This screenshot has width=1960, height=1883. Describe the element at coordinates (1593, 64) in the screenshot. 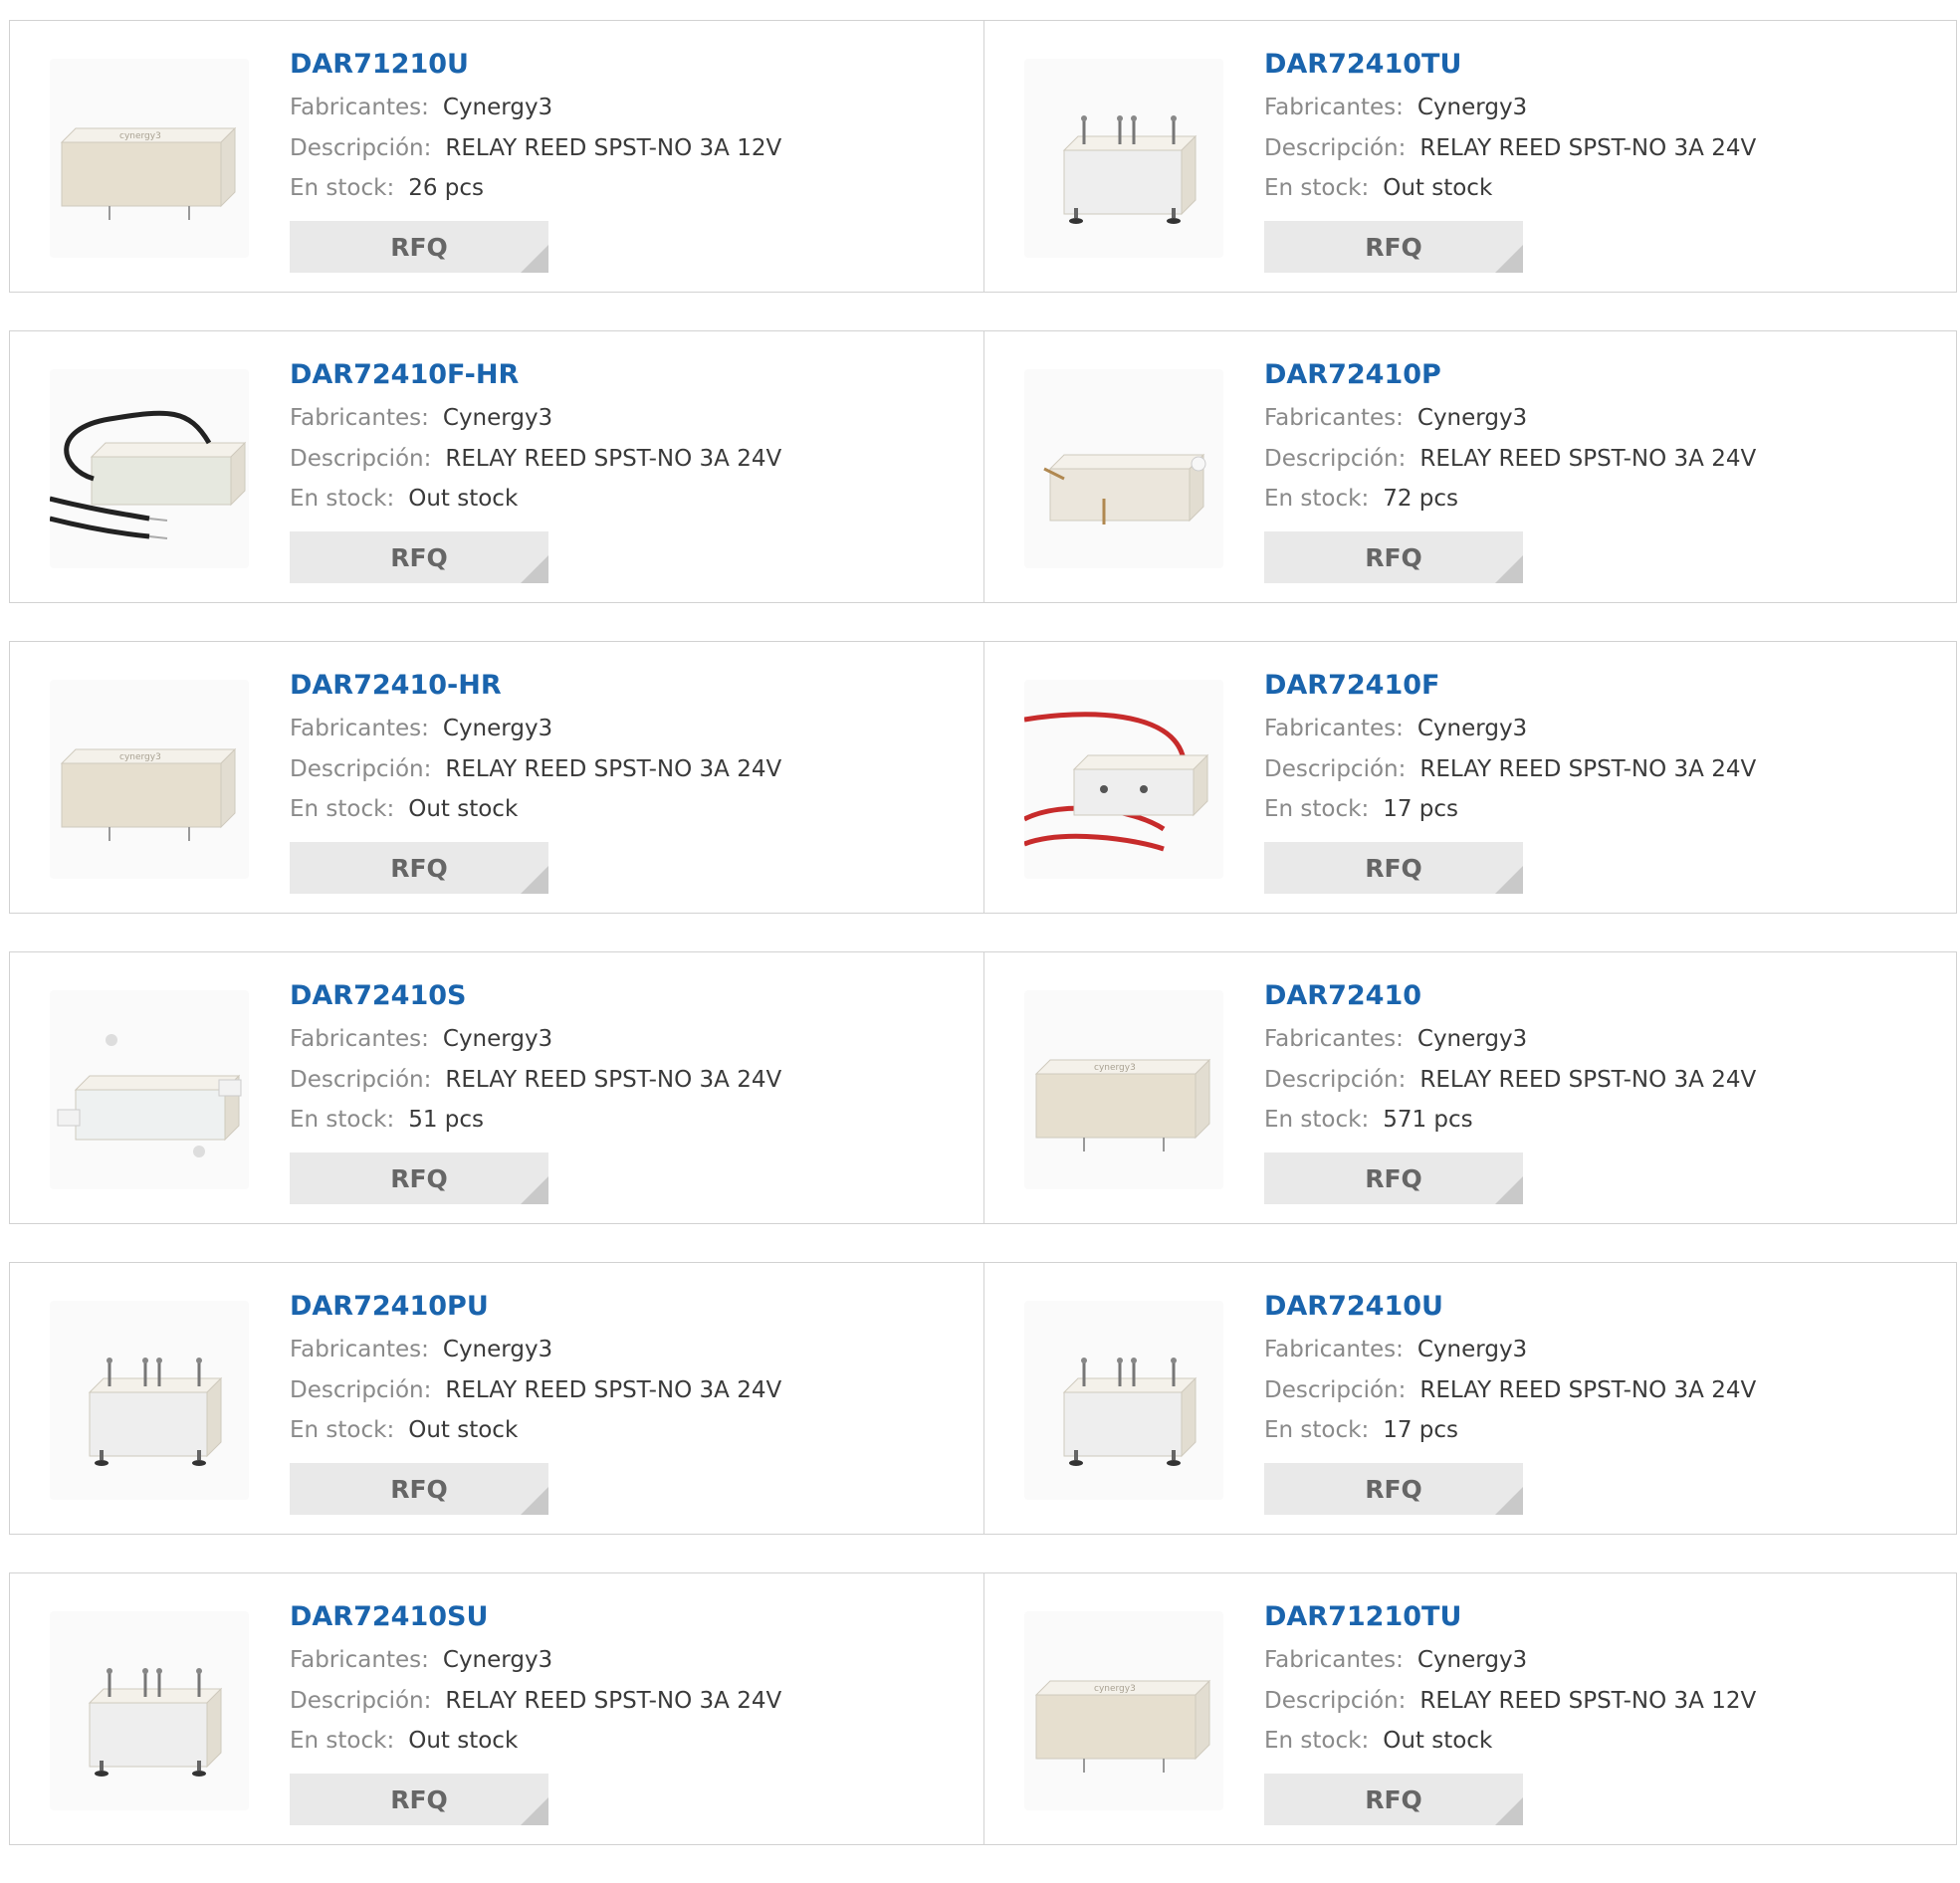

I see `part-number-link: DAR72410TU` at that location.